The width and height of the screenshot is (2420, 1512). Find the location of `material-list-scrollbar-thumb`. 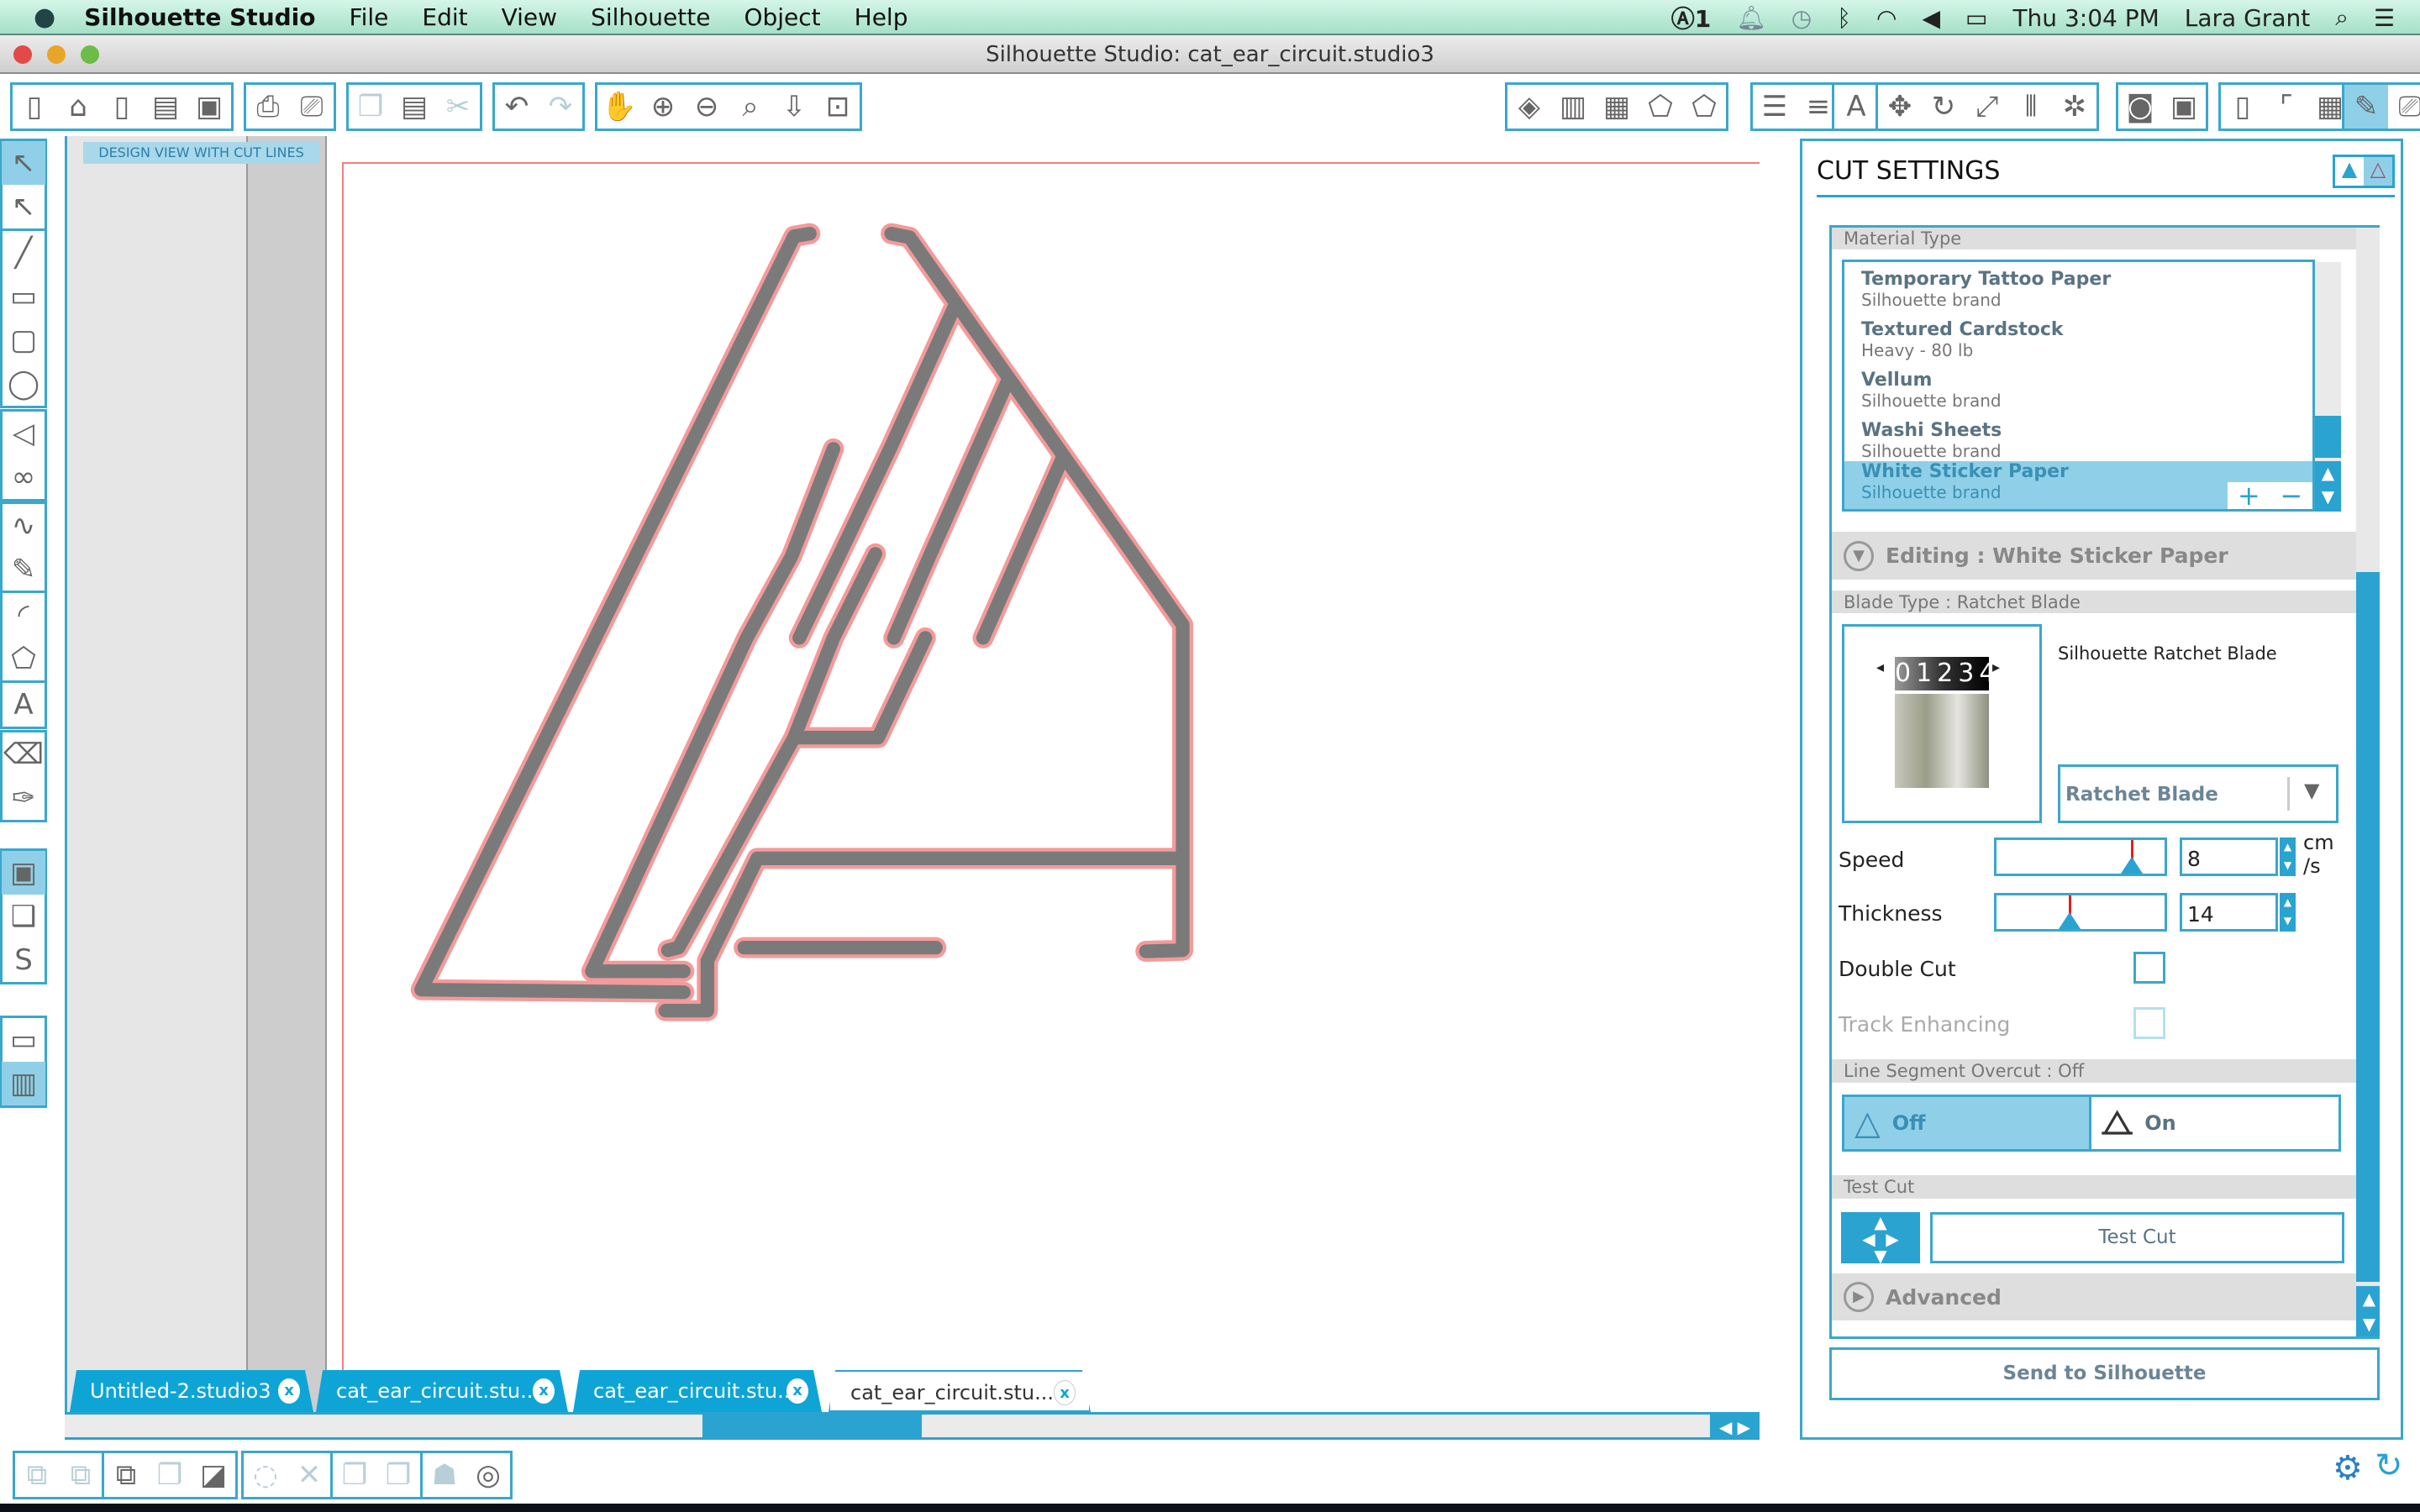

material-list-scrollbar-thumb is located at coordinates (2328, 437).